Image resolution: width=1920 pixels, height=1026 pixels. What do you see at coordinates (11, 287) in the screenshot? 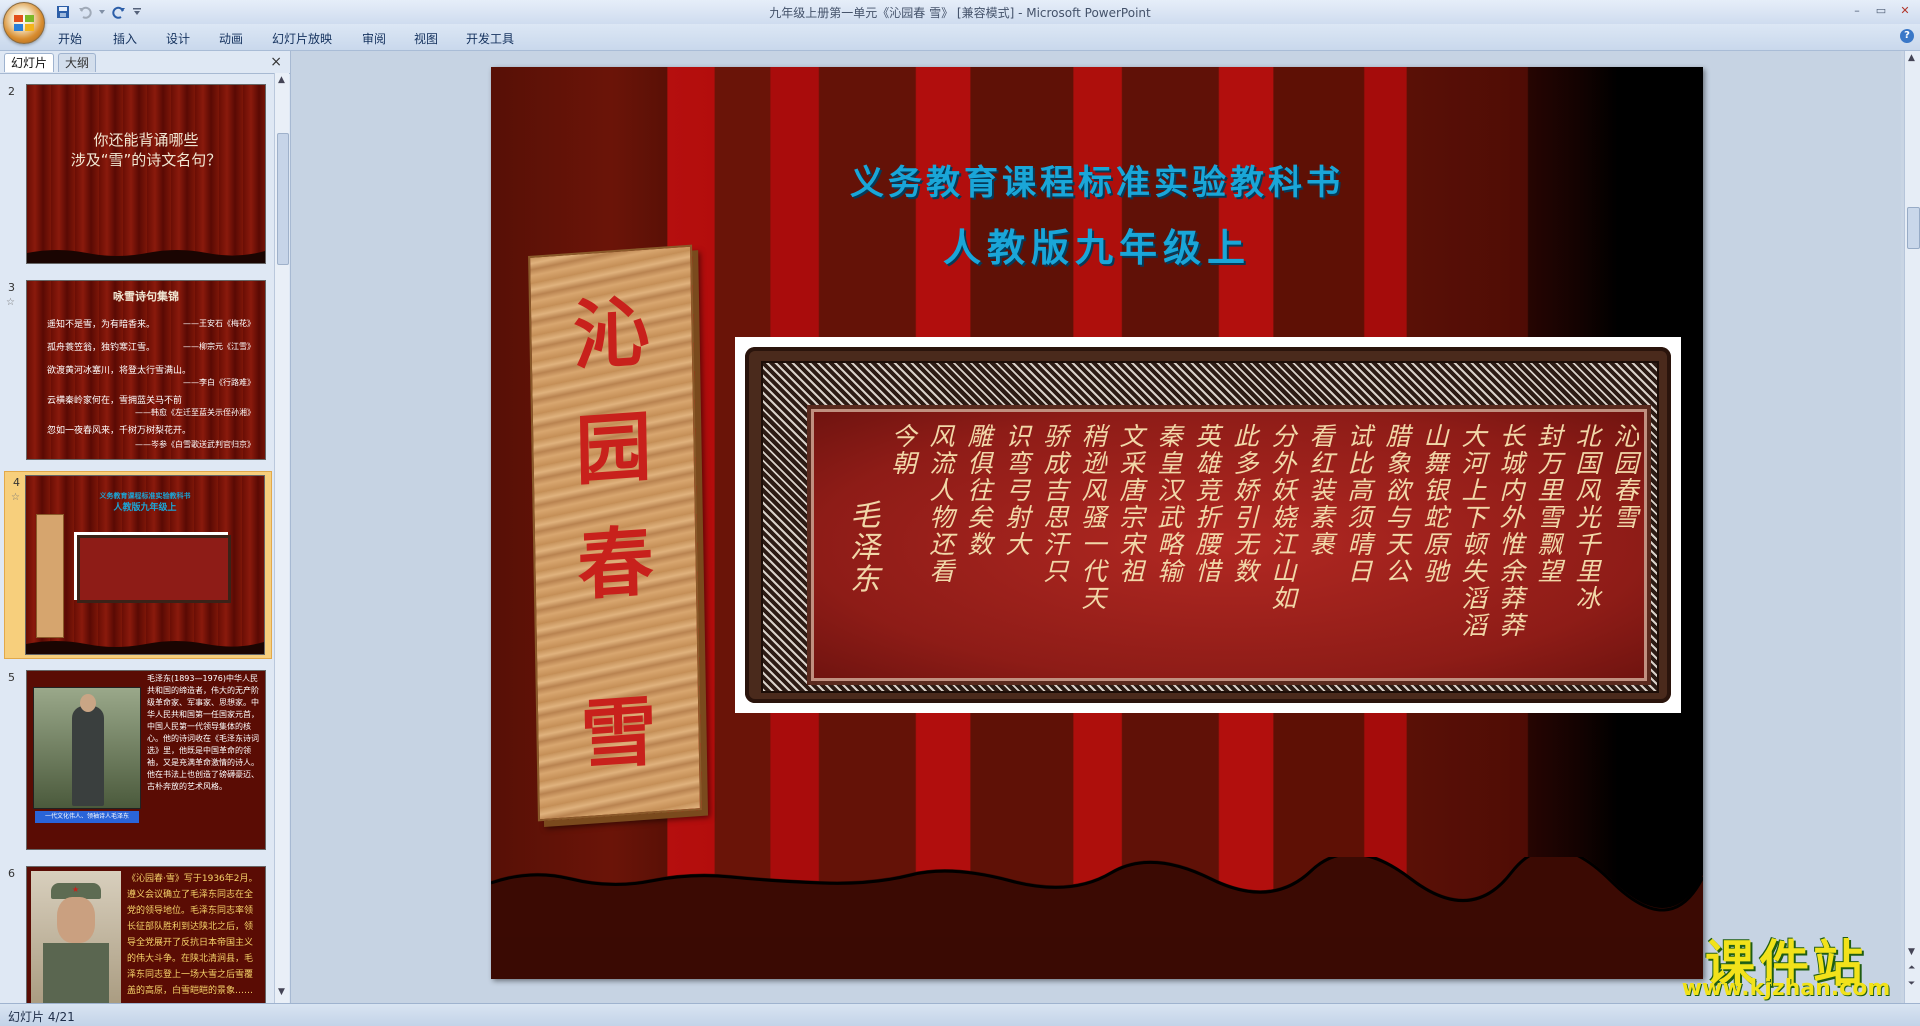
I see `slide-number: 3` at bounding box center [11, 287].